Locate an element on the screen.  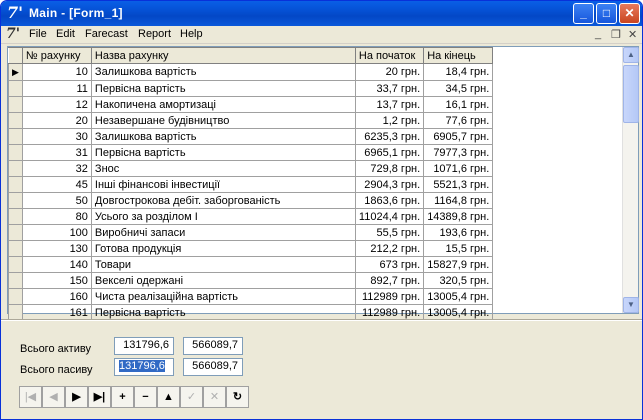
cell-account-number: 10 is located at coordinates (56, 72).